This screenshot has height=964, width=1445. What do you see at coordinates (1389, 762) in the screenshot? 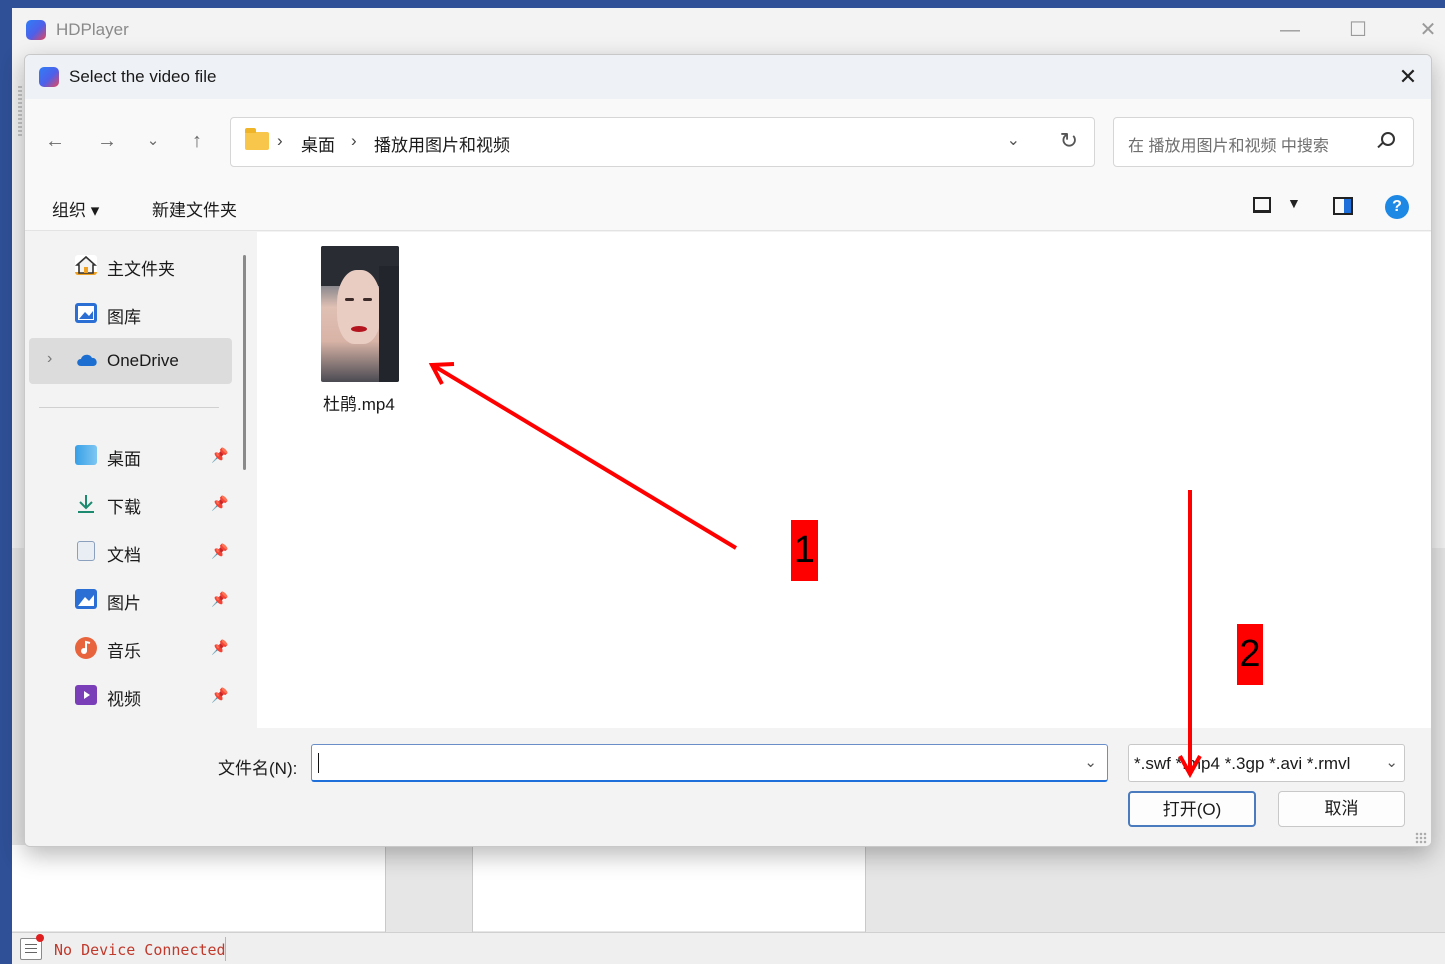
I see `file-type-dropdown-icon: ⌄` at bounding box center [1389, 762].